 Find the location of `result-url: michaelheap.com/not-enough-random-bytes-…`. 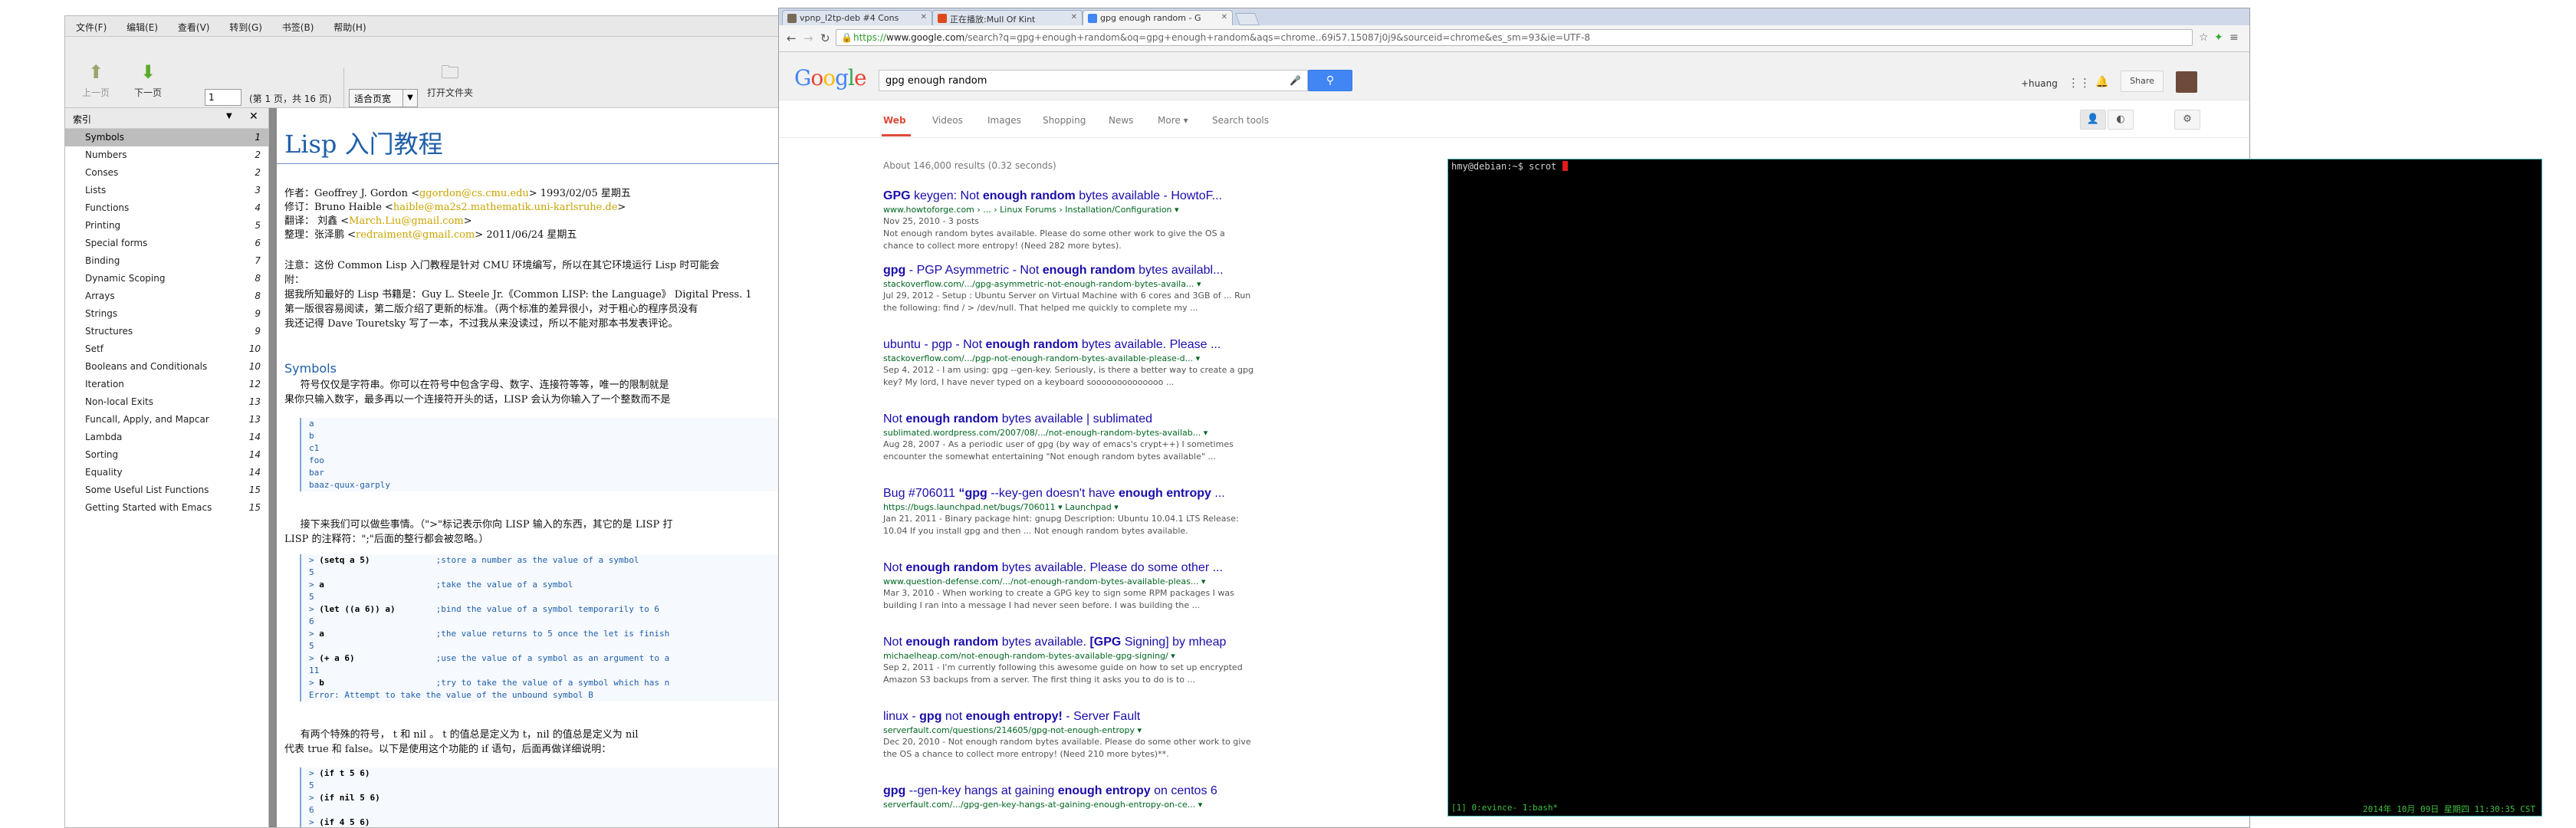

result-url: michaelheap.com/not-enough-random-bytes-… is located at coordinates (1083, 656).